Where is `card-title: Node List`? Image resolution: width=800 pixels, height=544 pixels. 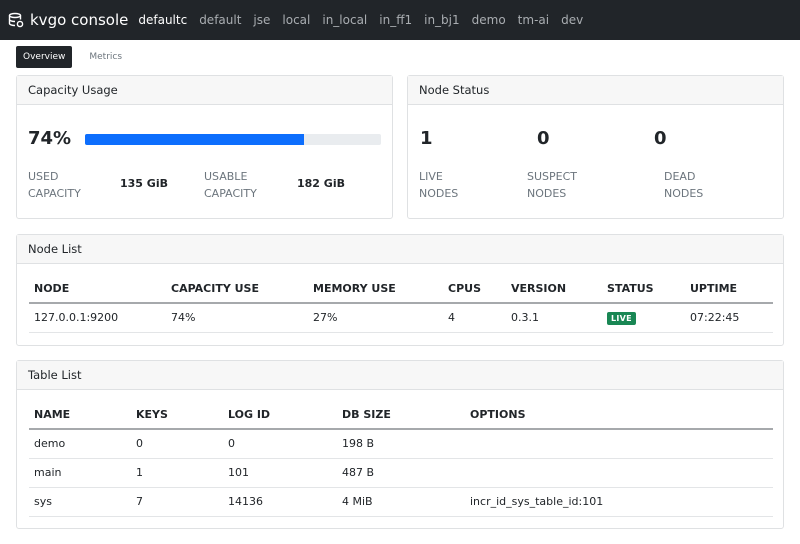 card-title: Node List is located at coordinates (400, 249).